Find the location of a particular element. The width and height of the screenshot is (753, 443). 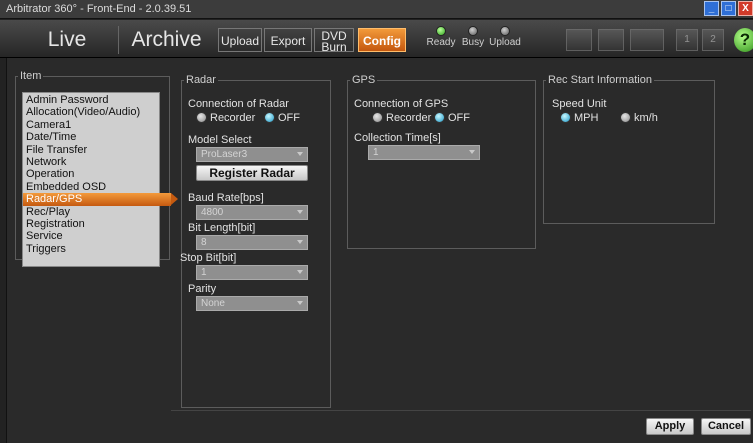

gps-off-radio: OFF is located at coordinates (452, 118).